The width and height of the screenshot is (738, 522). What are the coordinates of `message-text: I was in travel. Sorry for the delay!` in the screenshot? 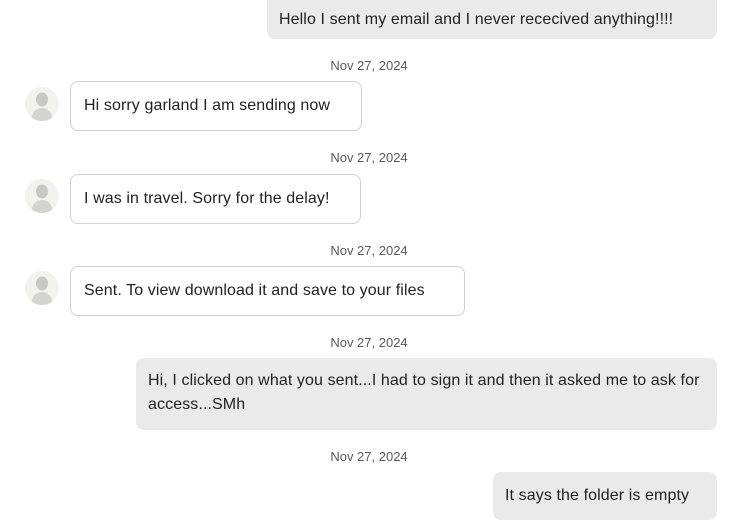 It's located at (207, 198).